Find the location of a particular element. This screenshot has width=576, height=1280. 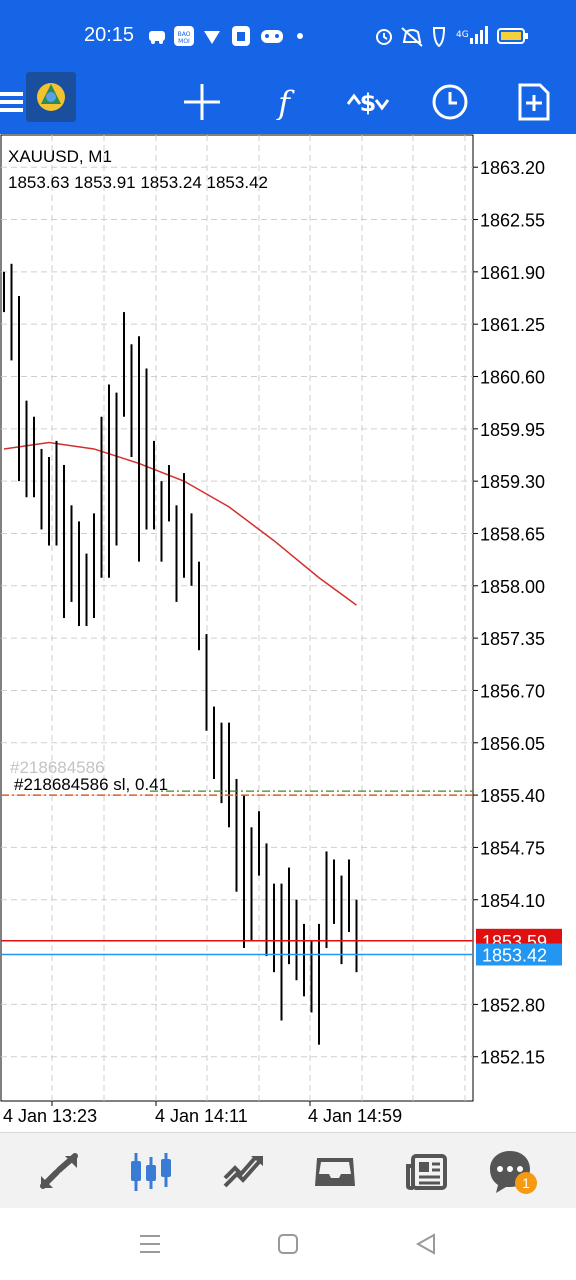

clock-icon is located at coordinates (450, 102).